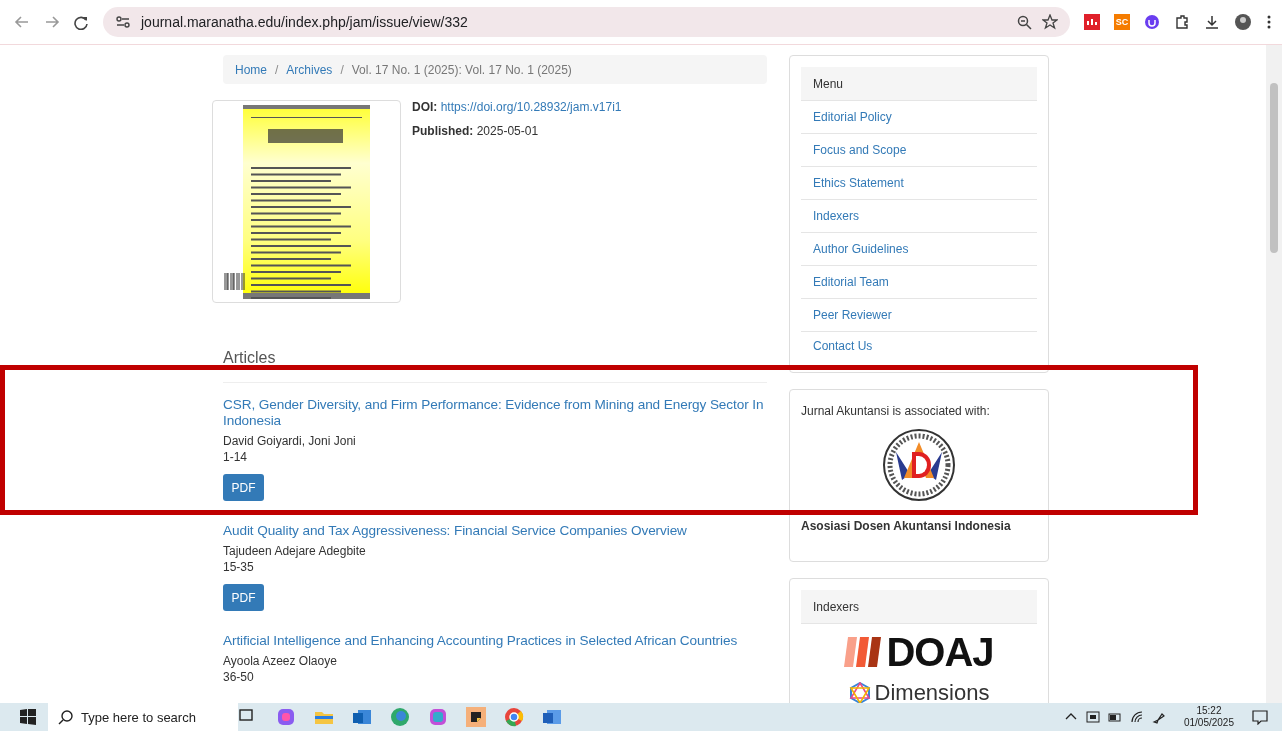 This screenshot has height=731, width=1282. Describe the element at coordinates (906, 526) in the screenshot. I see `association-name: Asosiasi Dosen Akuntansi Indonesia` at that location.